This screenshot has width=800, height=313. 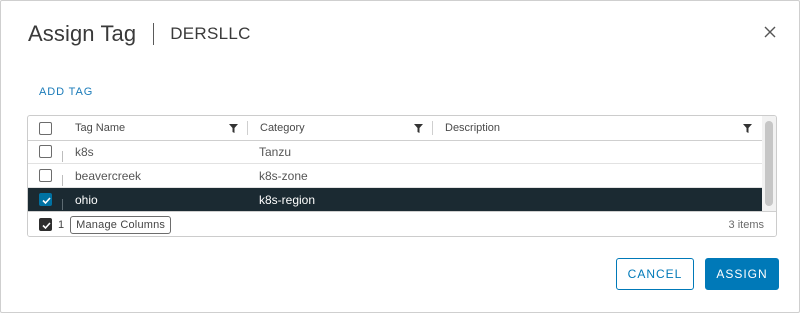 I want to click on selection-indicator-checkbox, so click(x=45, y=224).